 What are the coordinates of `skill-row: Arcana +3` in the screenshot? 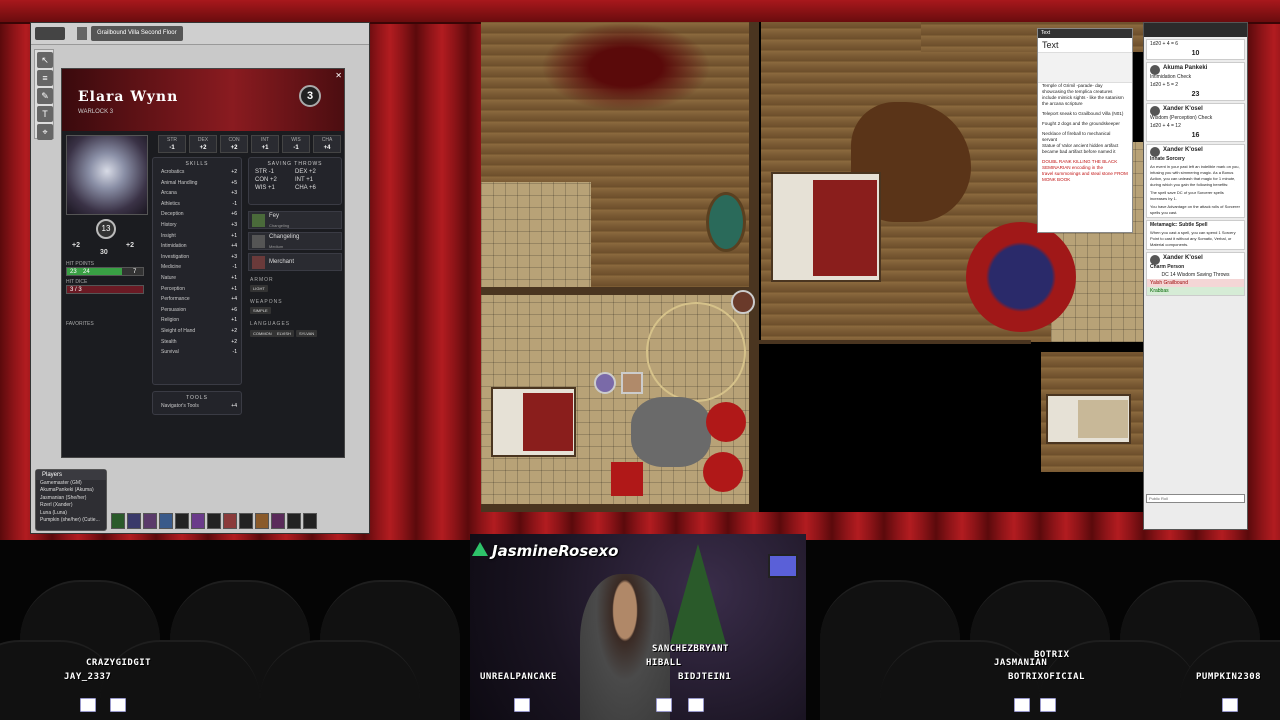 It's located at (197, 193).